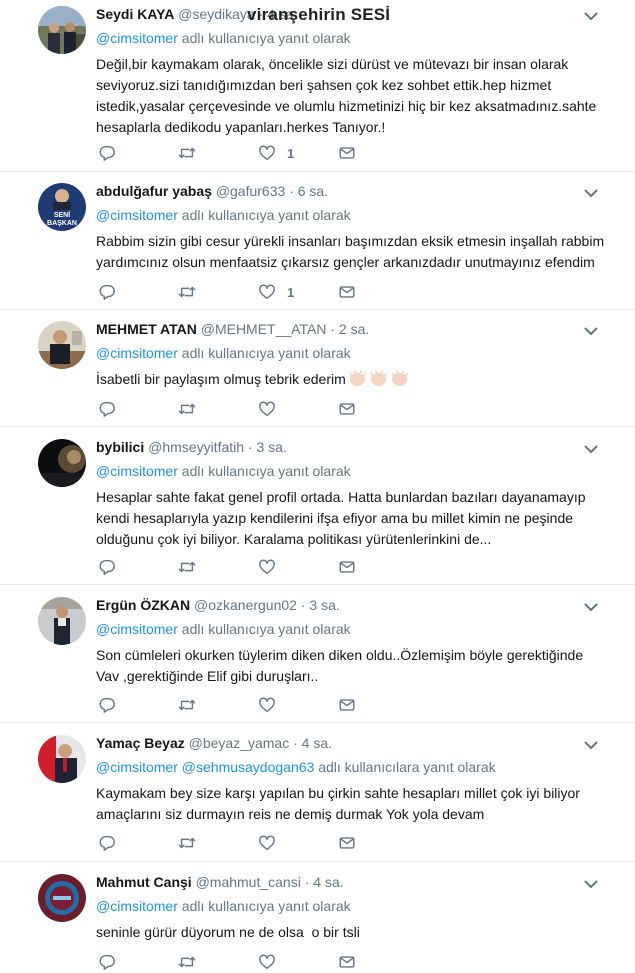 Image resolution: width=635 pixels, height=973 pixels. Describe the element at coordinates (350, 882) in the screenshot. I see `tweet-header: Mahmut Canşi @mahmut_cansi · 4 sa.` at that location.